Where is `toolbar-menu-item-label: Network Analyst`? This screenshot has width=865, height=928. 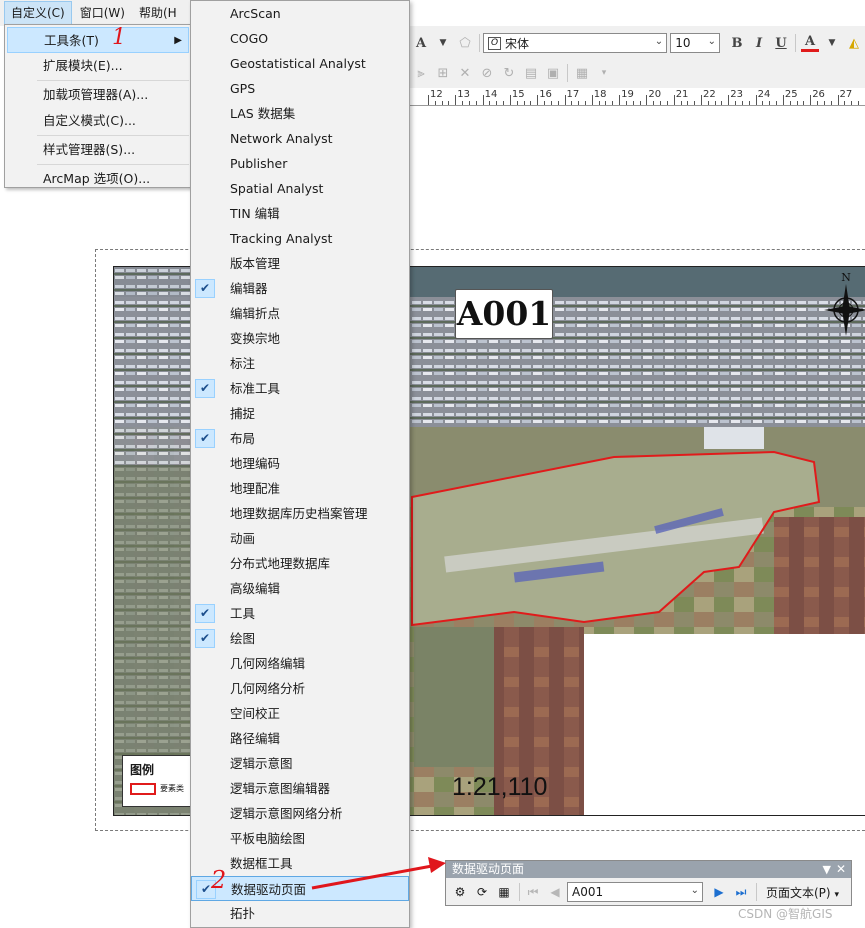
toolbar-menu-item-label: Network Analyst is located at coordinates (281, 138).